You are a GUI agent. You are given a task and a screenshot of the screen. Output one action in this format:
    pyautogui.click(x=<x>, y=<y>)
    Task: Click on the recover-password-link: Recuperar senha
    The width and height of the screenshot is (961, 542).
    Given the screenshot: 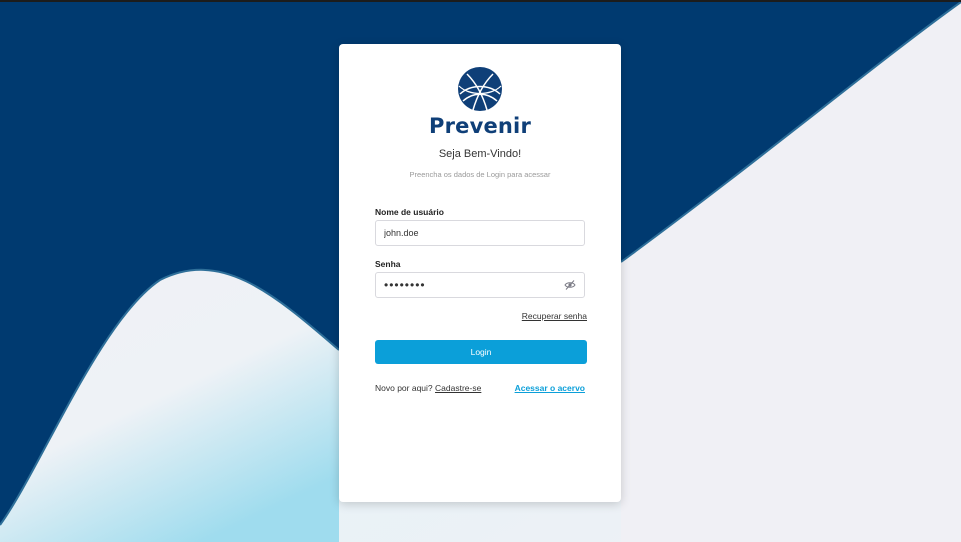 What is the action you would take?
    pyautogui.click(x=554, y=316)
    